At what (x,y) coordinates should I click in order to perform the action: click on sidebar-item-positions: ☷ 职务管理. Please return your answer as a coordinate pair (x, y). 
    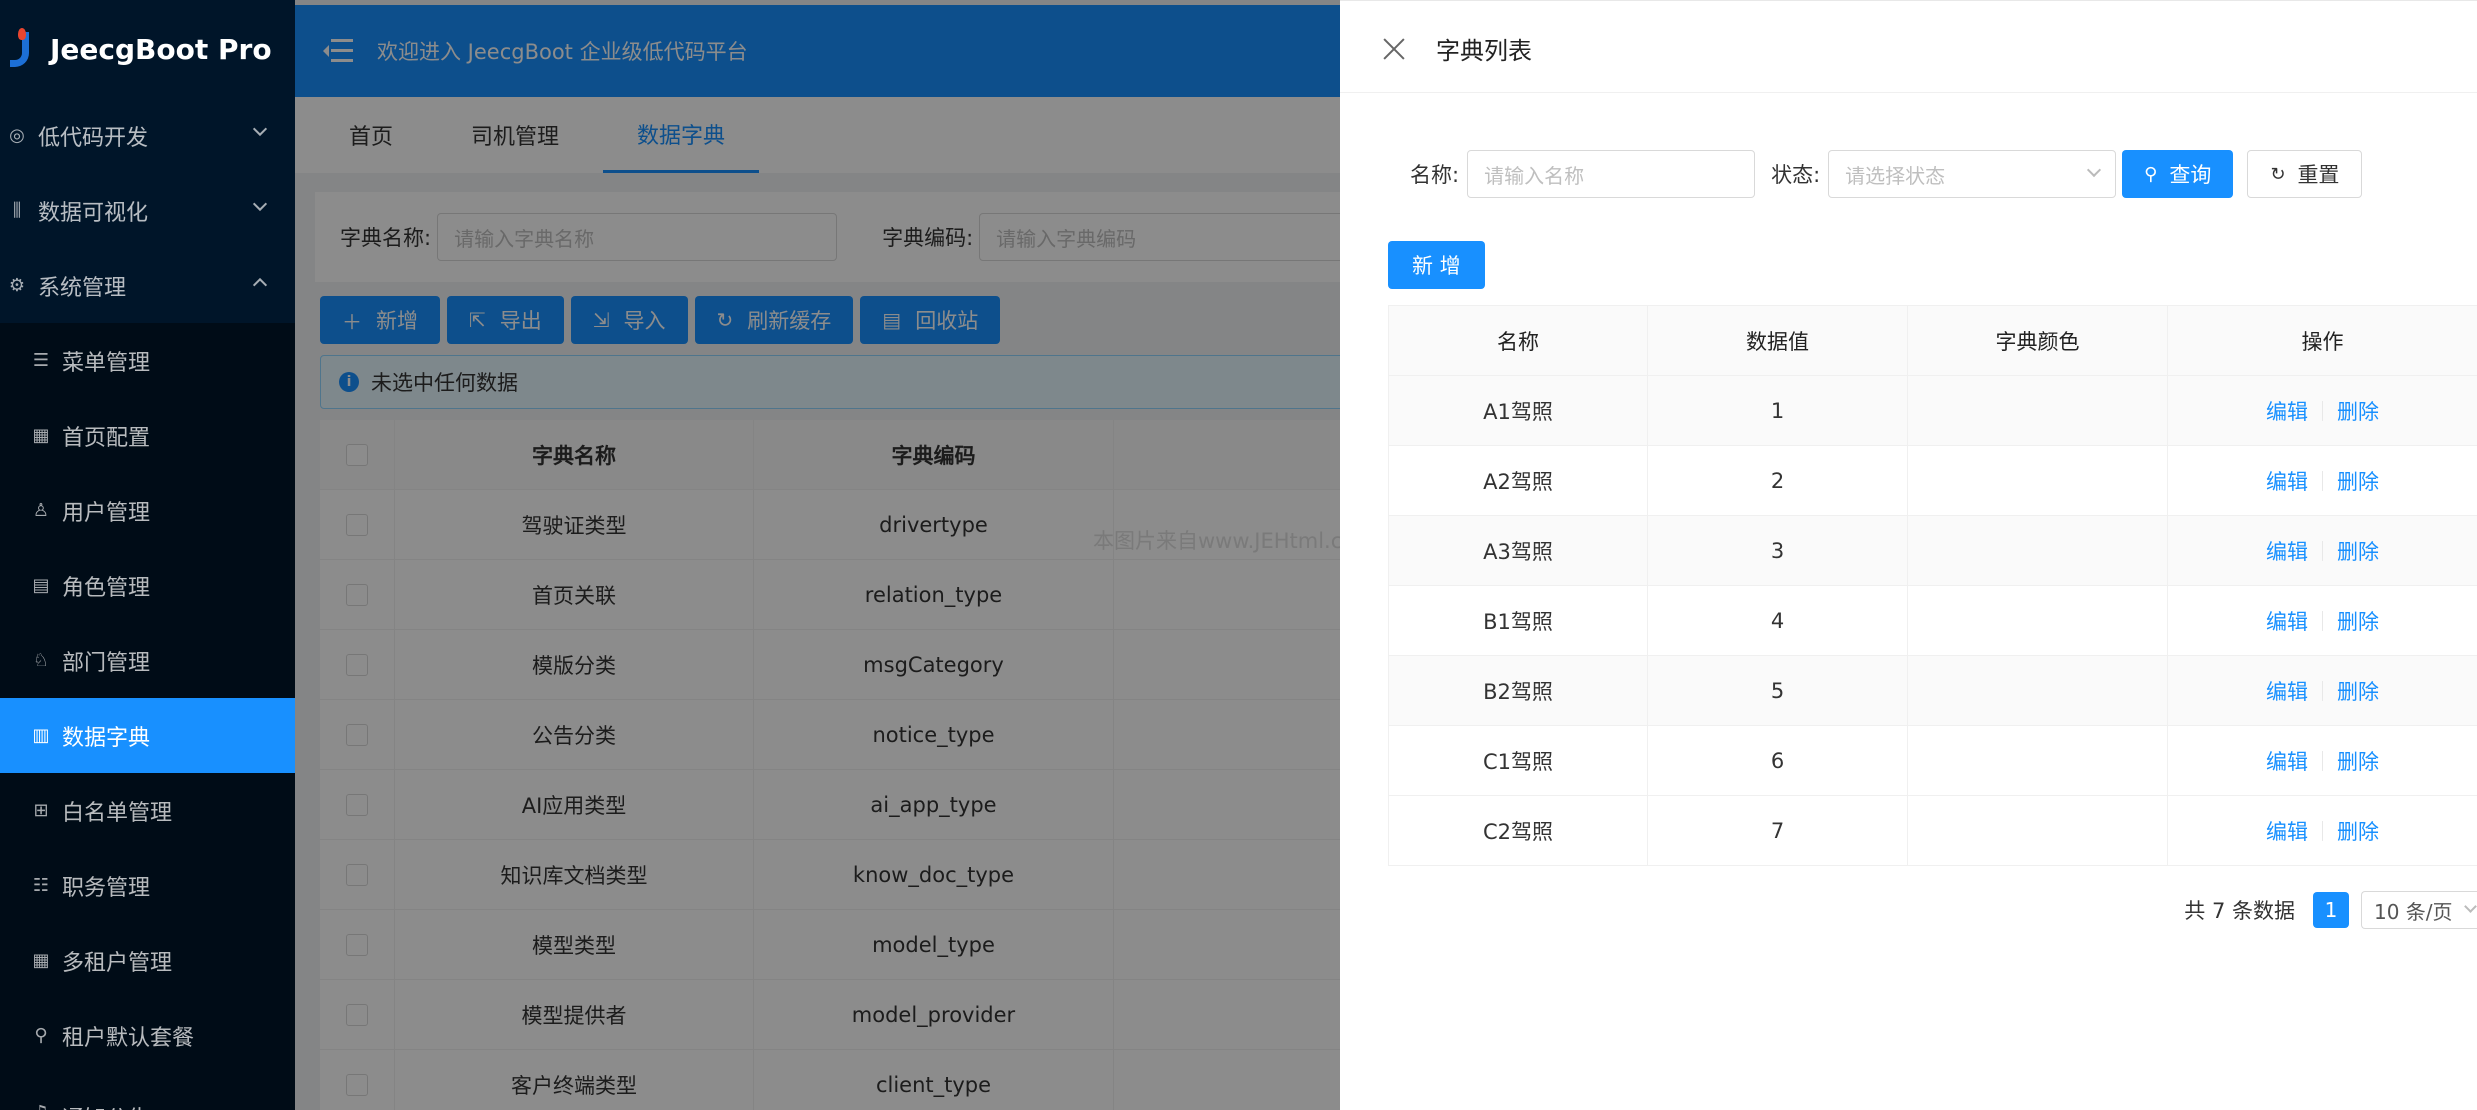
    Looking at the image, I should click on (147, 885).